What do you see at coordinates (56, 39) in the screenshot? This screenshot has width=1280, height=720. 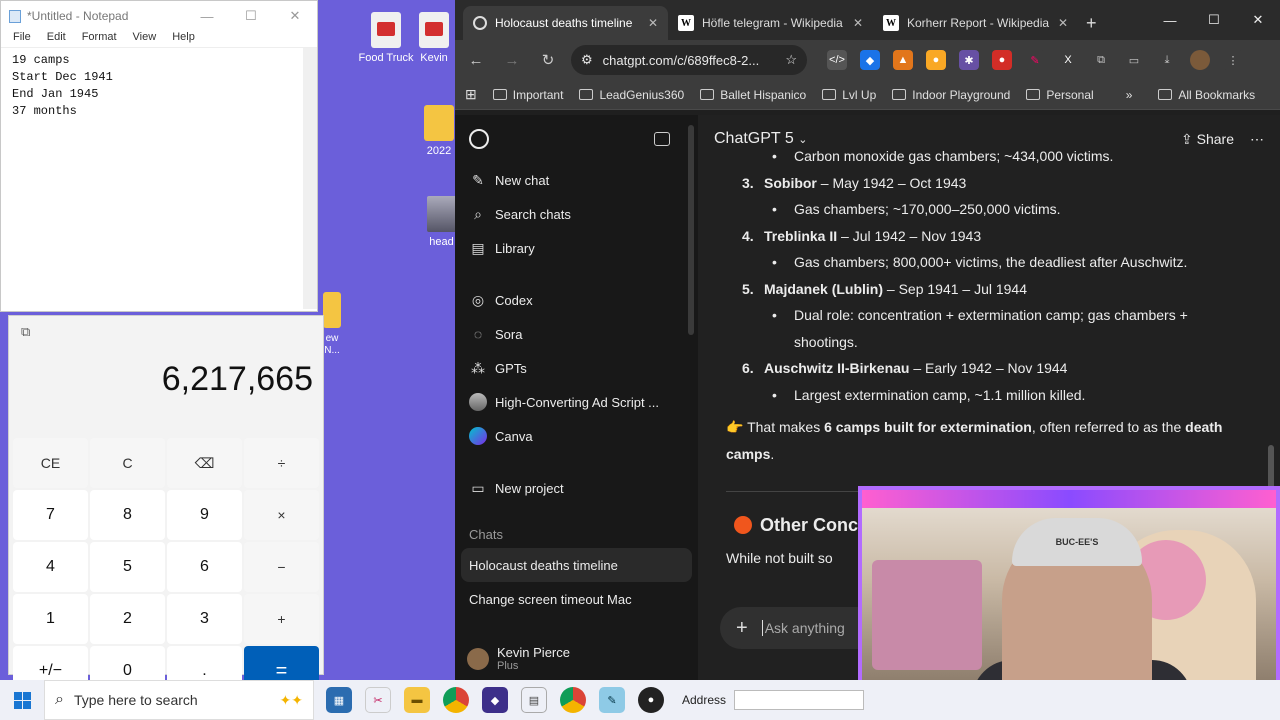 I see `menu-edit: Edit` at bounding box center [56, 39].